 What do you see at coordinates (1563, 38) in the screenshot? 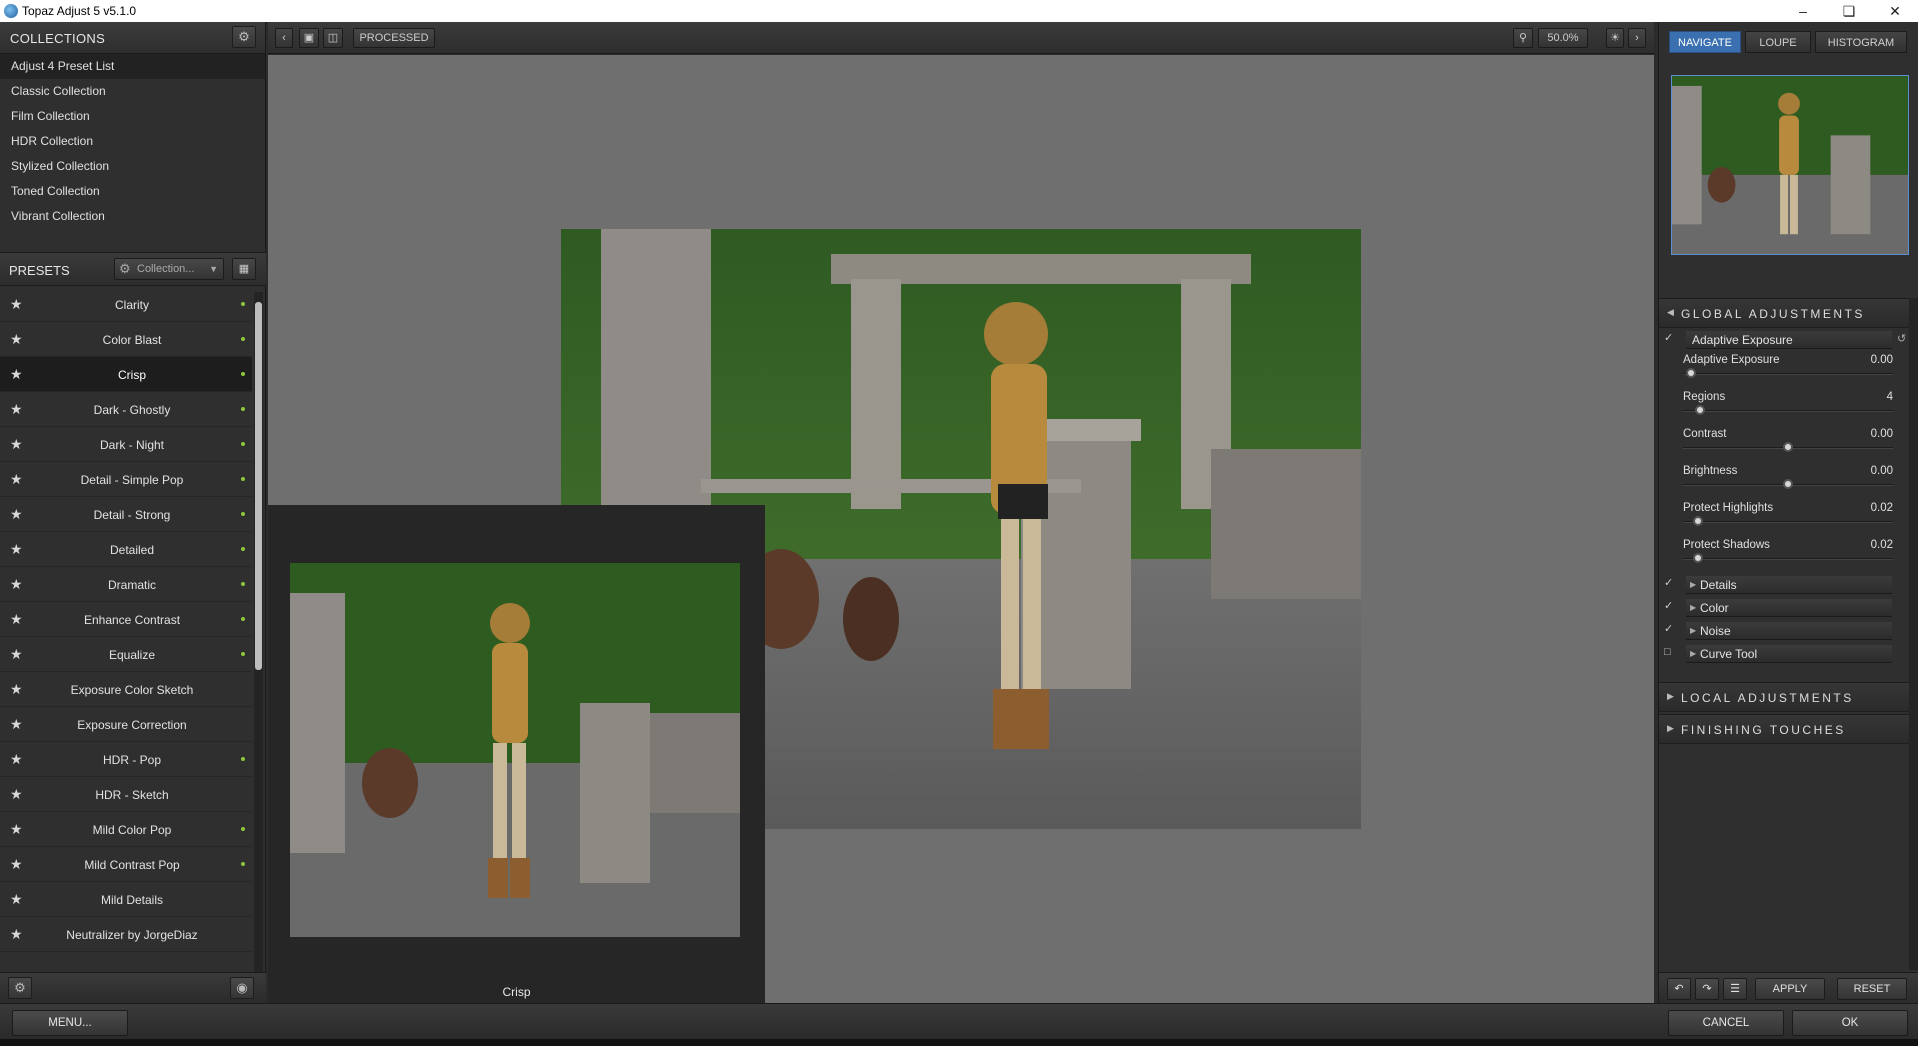
I see `zoom-level: 50.0%` at bounding box center [1563, 38].